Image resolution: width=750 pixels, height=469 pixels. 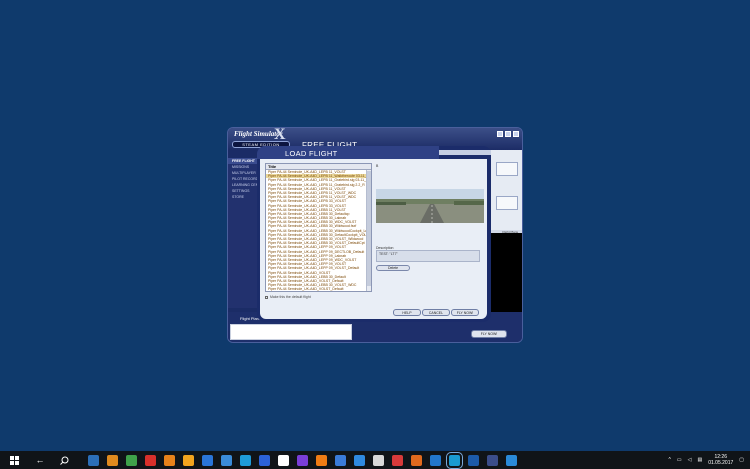 I want to click on search-icon, so click(x=64, y=460).